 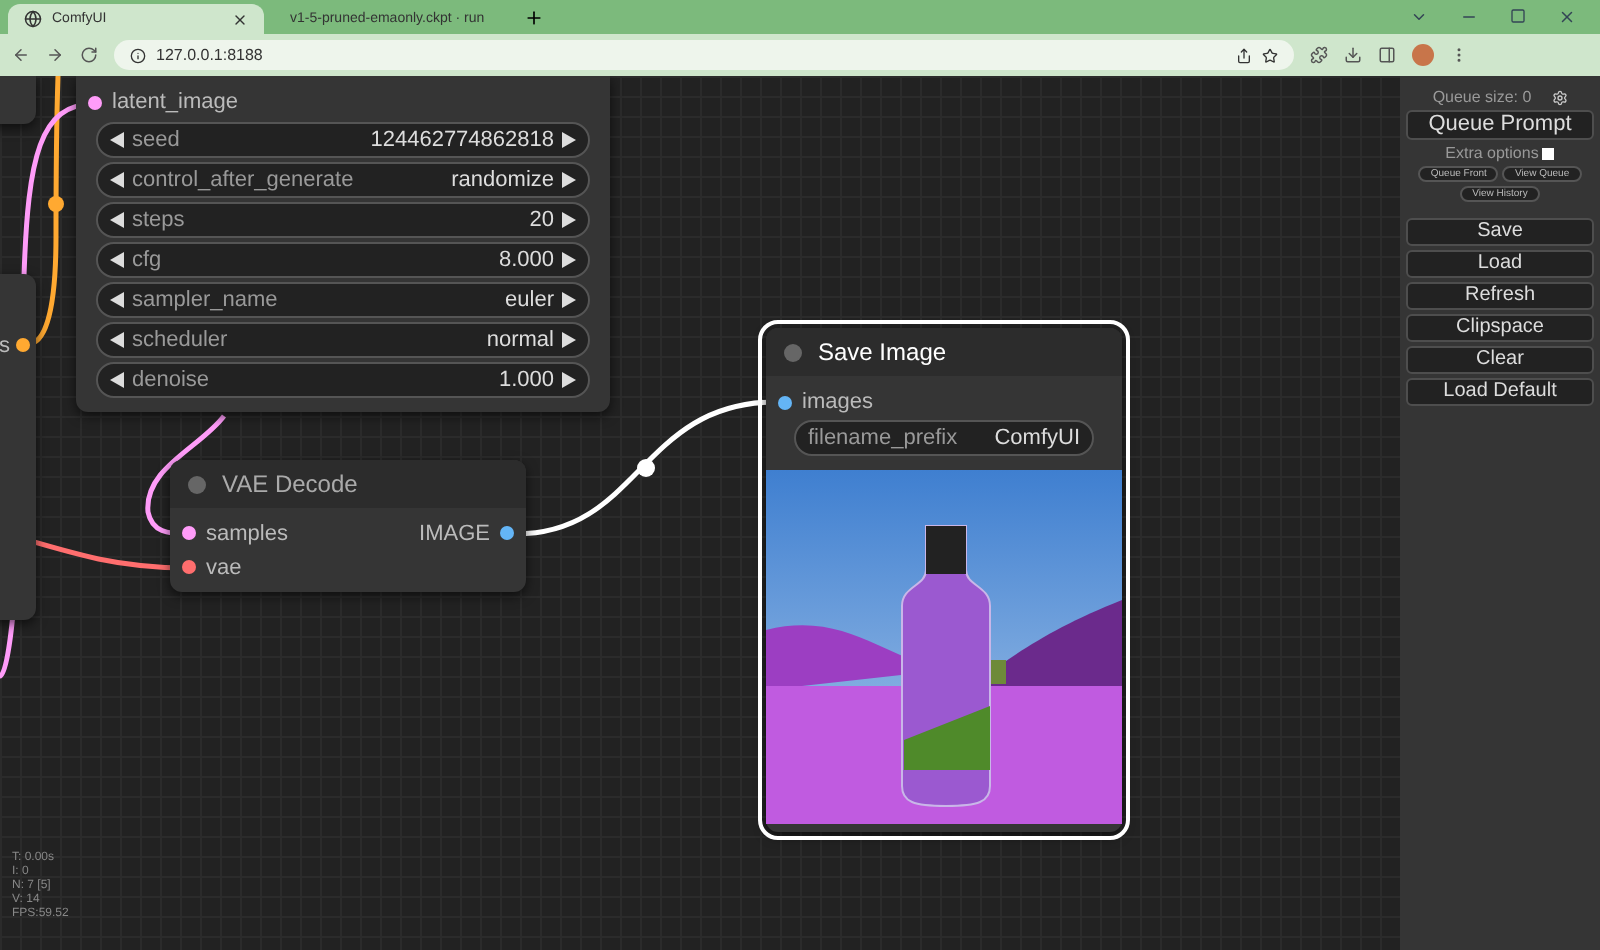 What do you see at coordinates (343, 140) in the screenshot?
I see `value-widget: seed 124462774862818` at bounding box center [343, 140].